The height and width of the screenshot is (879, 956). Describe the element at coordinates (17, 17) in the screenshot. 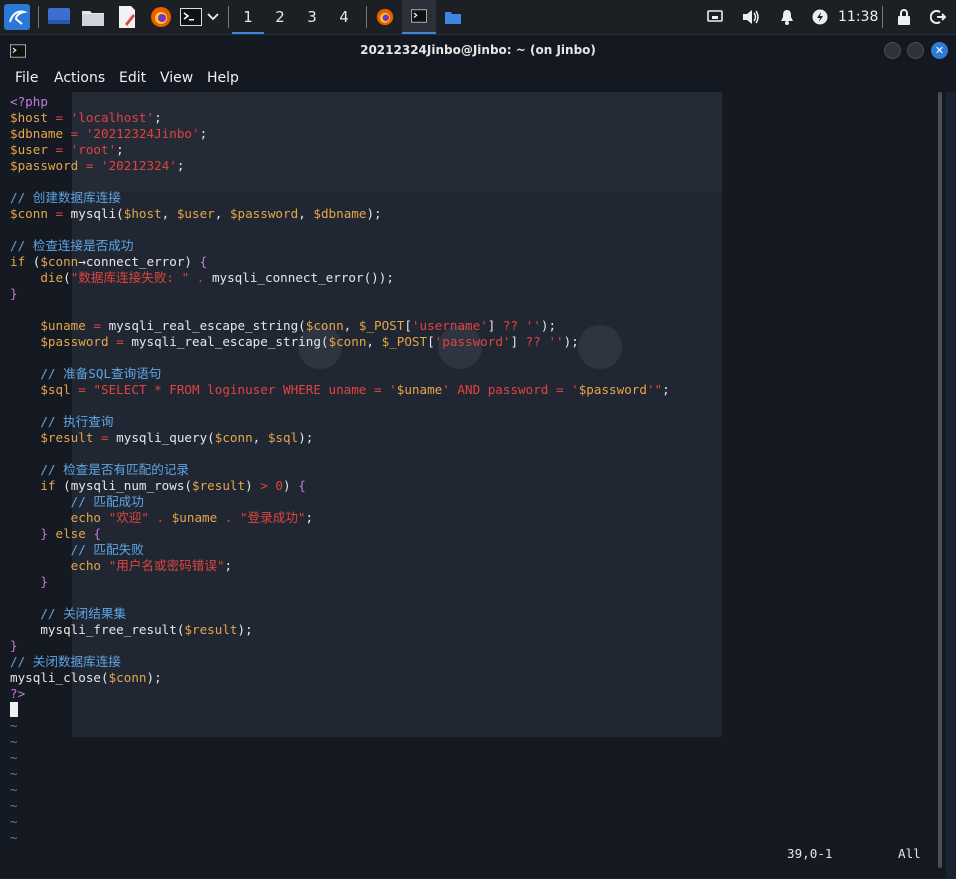

I see `kali-menu-icon` at that location.